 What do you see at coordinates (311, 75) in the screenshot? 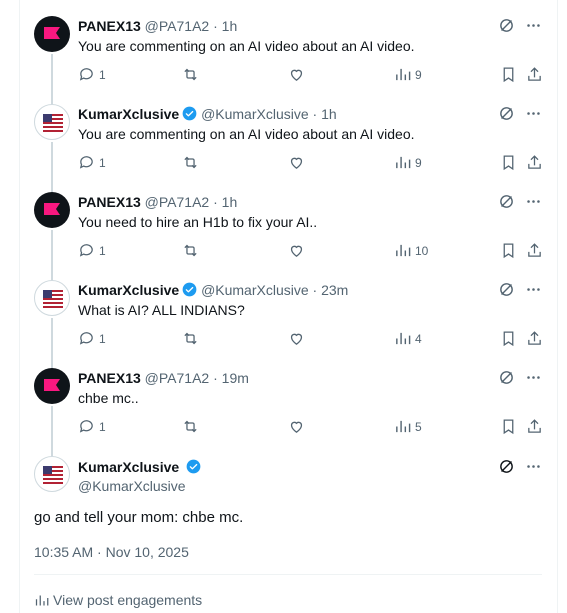
I see `action-bar: 19` at bounding box center [311, 75].